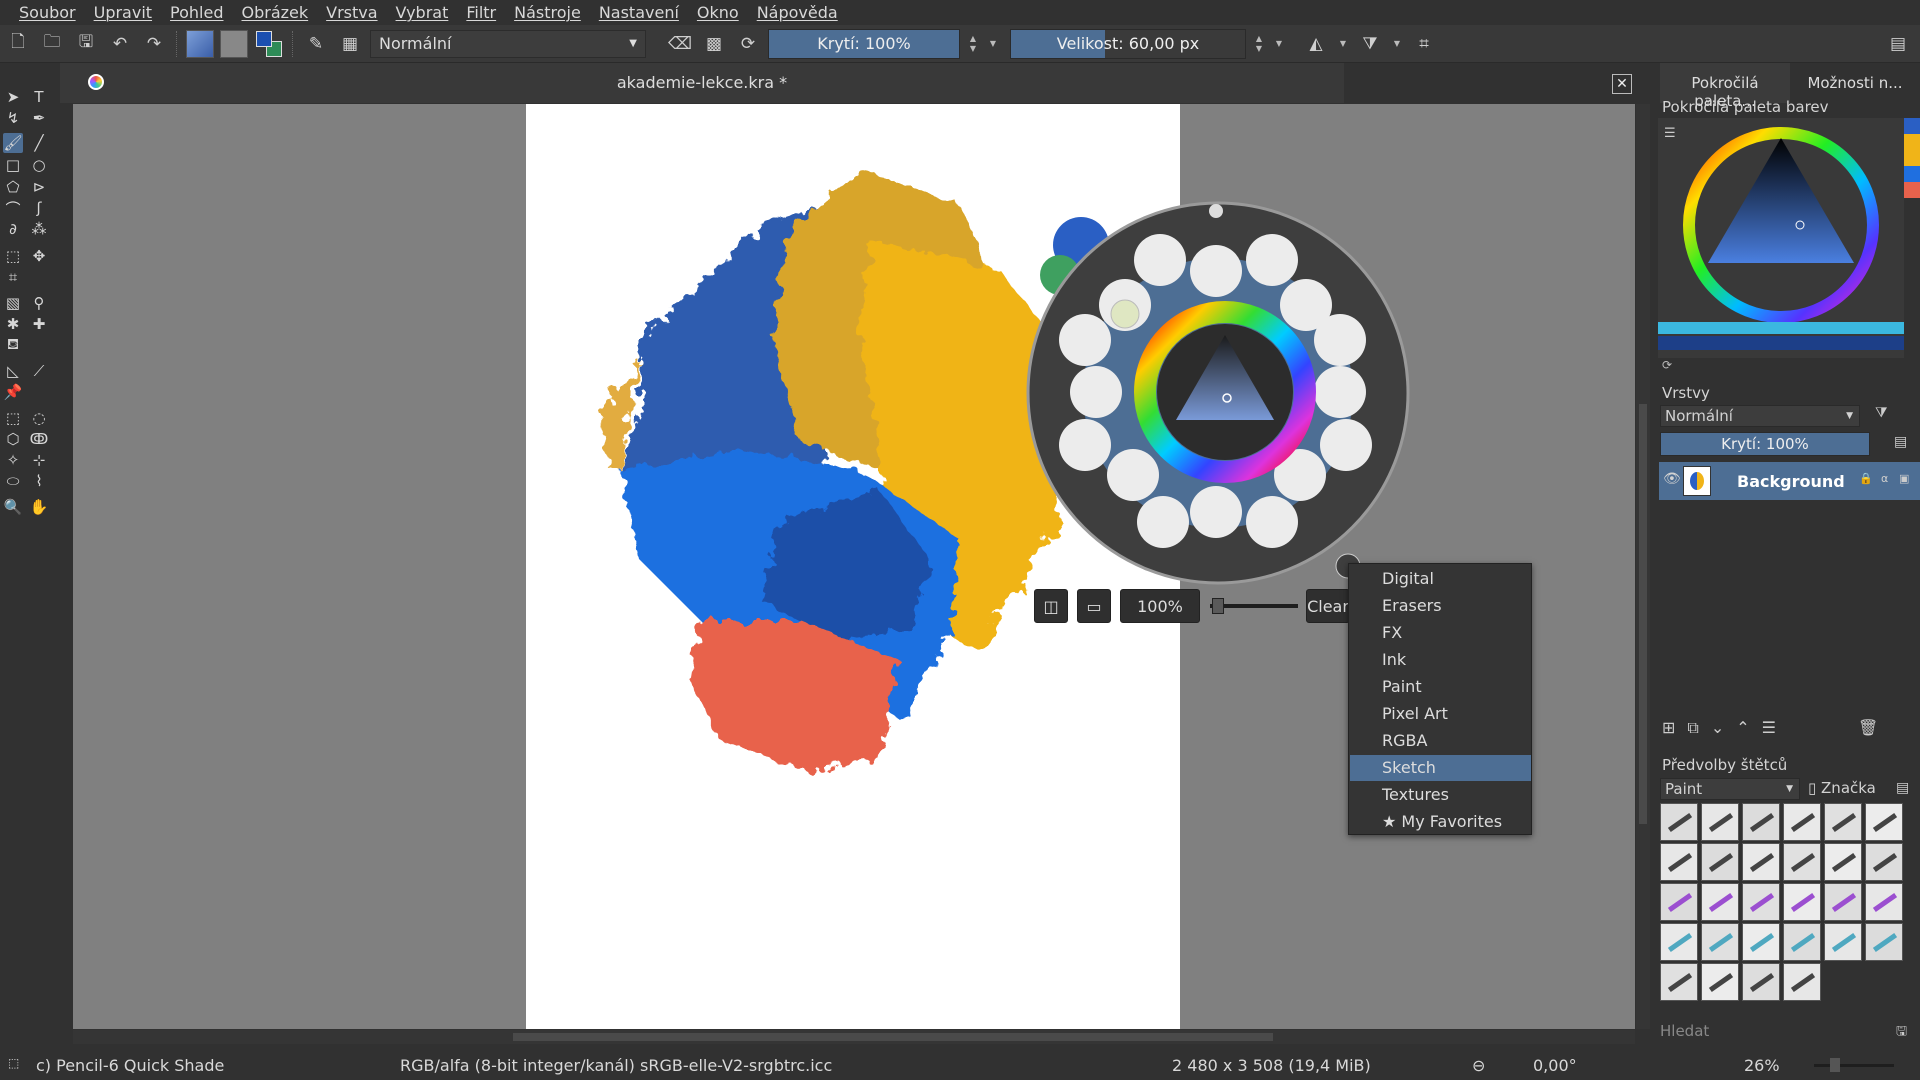 This screenshot has height=1080, width=1920. I want to click on popup-zoom-slider-handle, so click(1218, 606).